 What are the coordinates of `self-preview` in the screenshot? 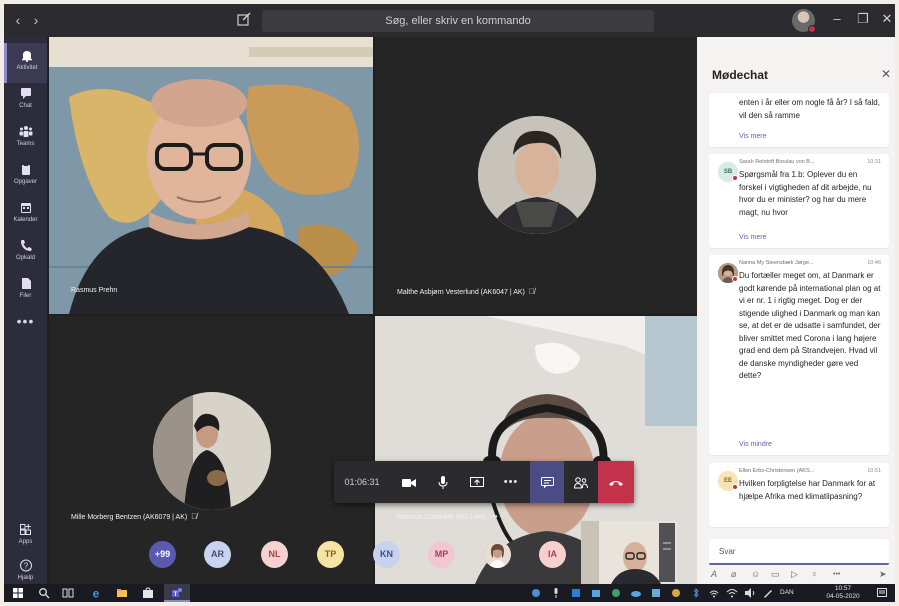 It's located at (629, 552).